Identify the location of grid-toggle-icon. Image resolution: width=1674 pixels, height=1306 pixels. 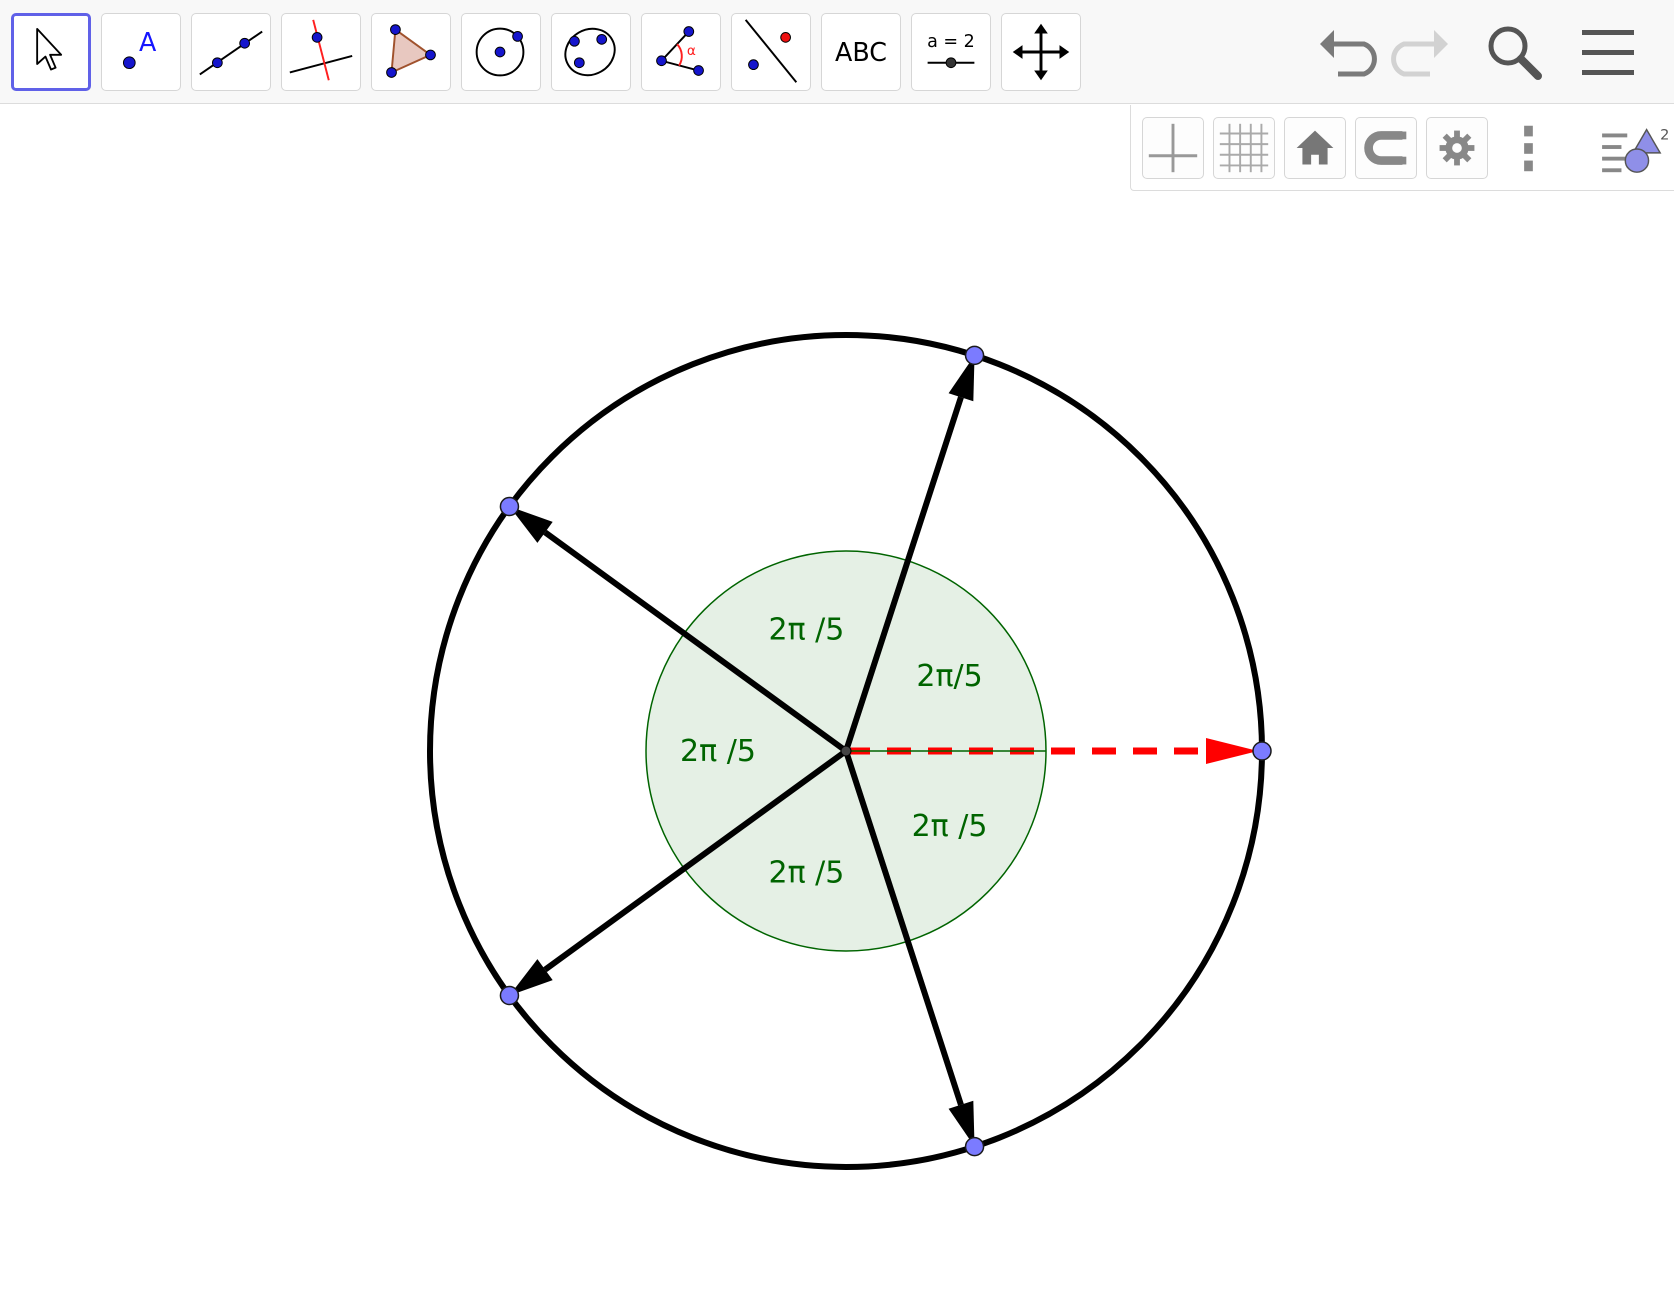
(1244, 148).